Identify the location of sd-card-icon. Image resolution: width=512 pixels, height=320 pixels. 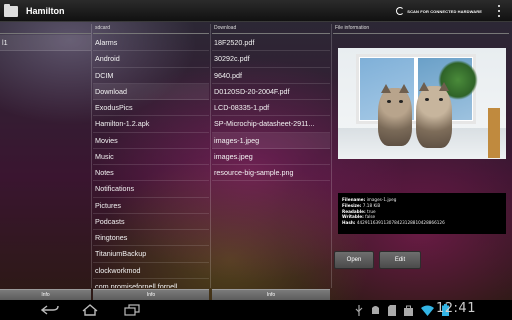
(392, 310).